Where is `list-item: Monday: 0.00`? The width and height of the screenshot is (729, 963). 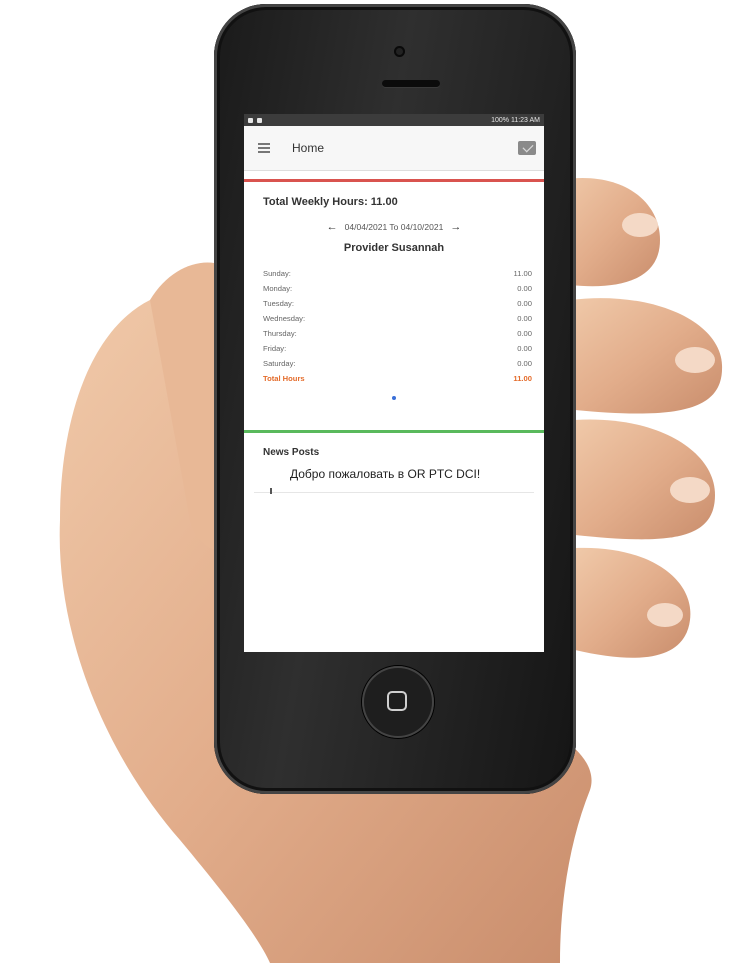
list-item: Monday: 0.00 is located at coordinates (397, 288).